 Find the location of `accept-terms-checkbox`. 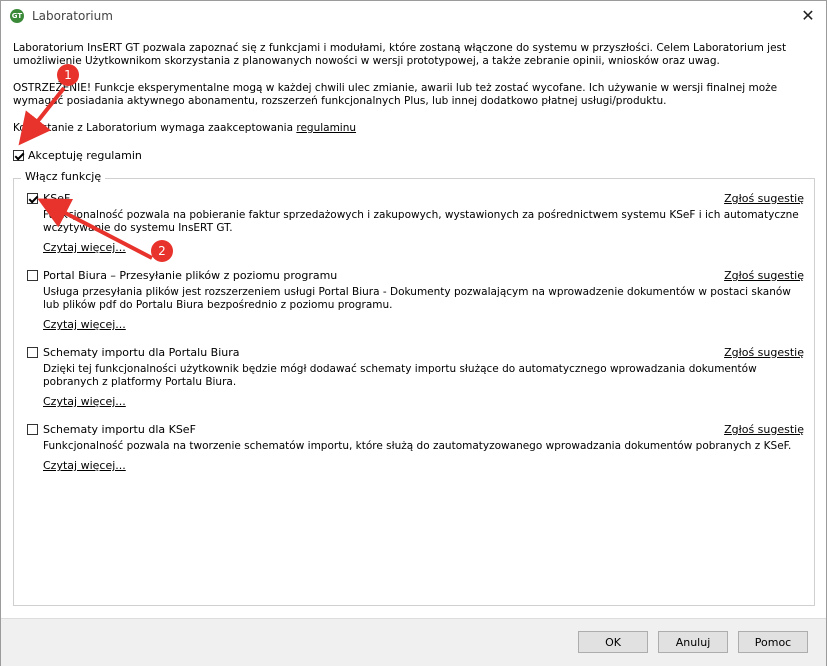

accept-terms-checkbox is located at coordinates (18, 155).